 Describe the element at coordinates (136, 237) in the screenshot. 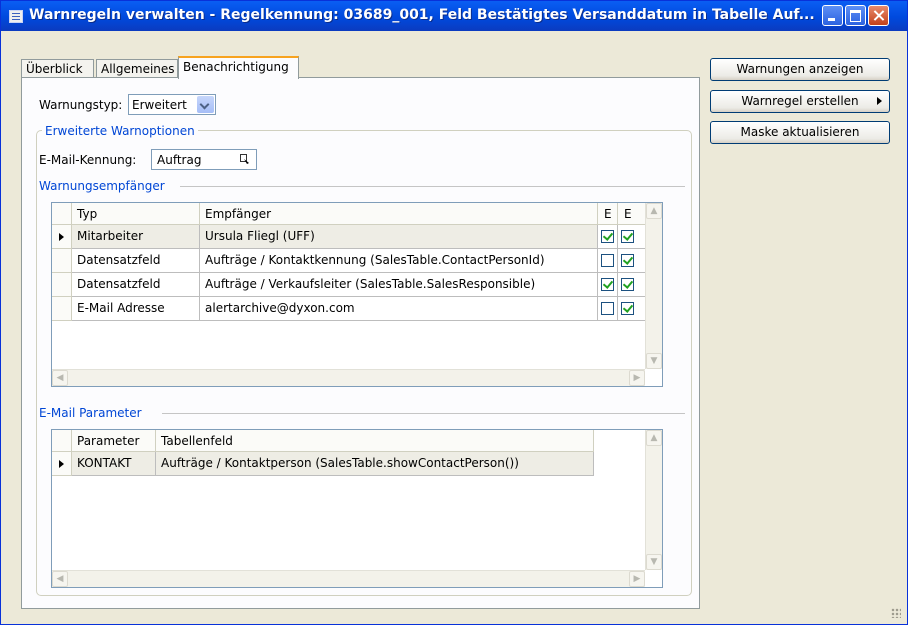

I see `cell-typ: Mitarbeiter` at that location.